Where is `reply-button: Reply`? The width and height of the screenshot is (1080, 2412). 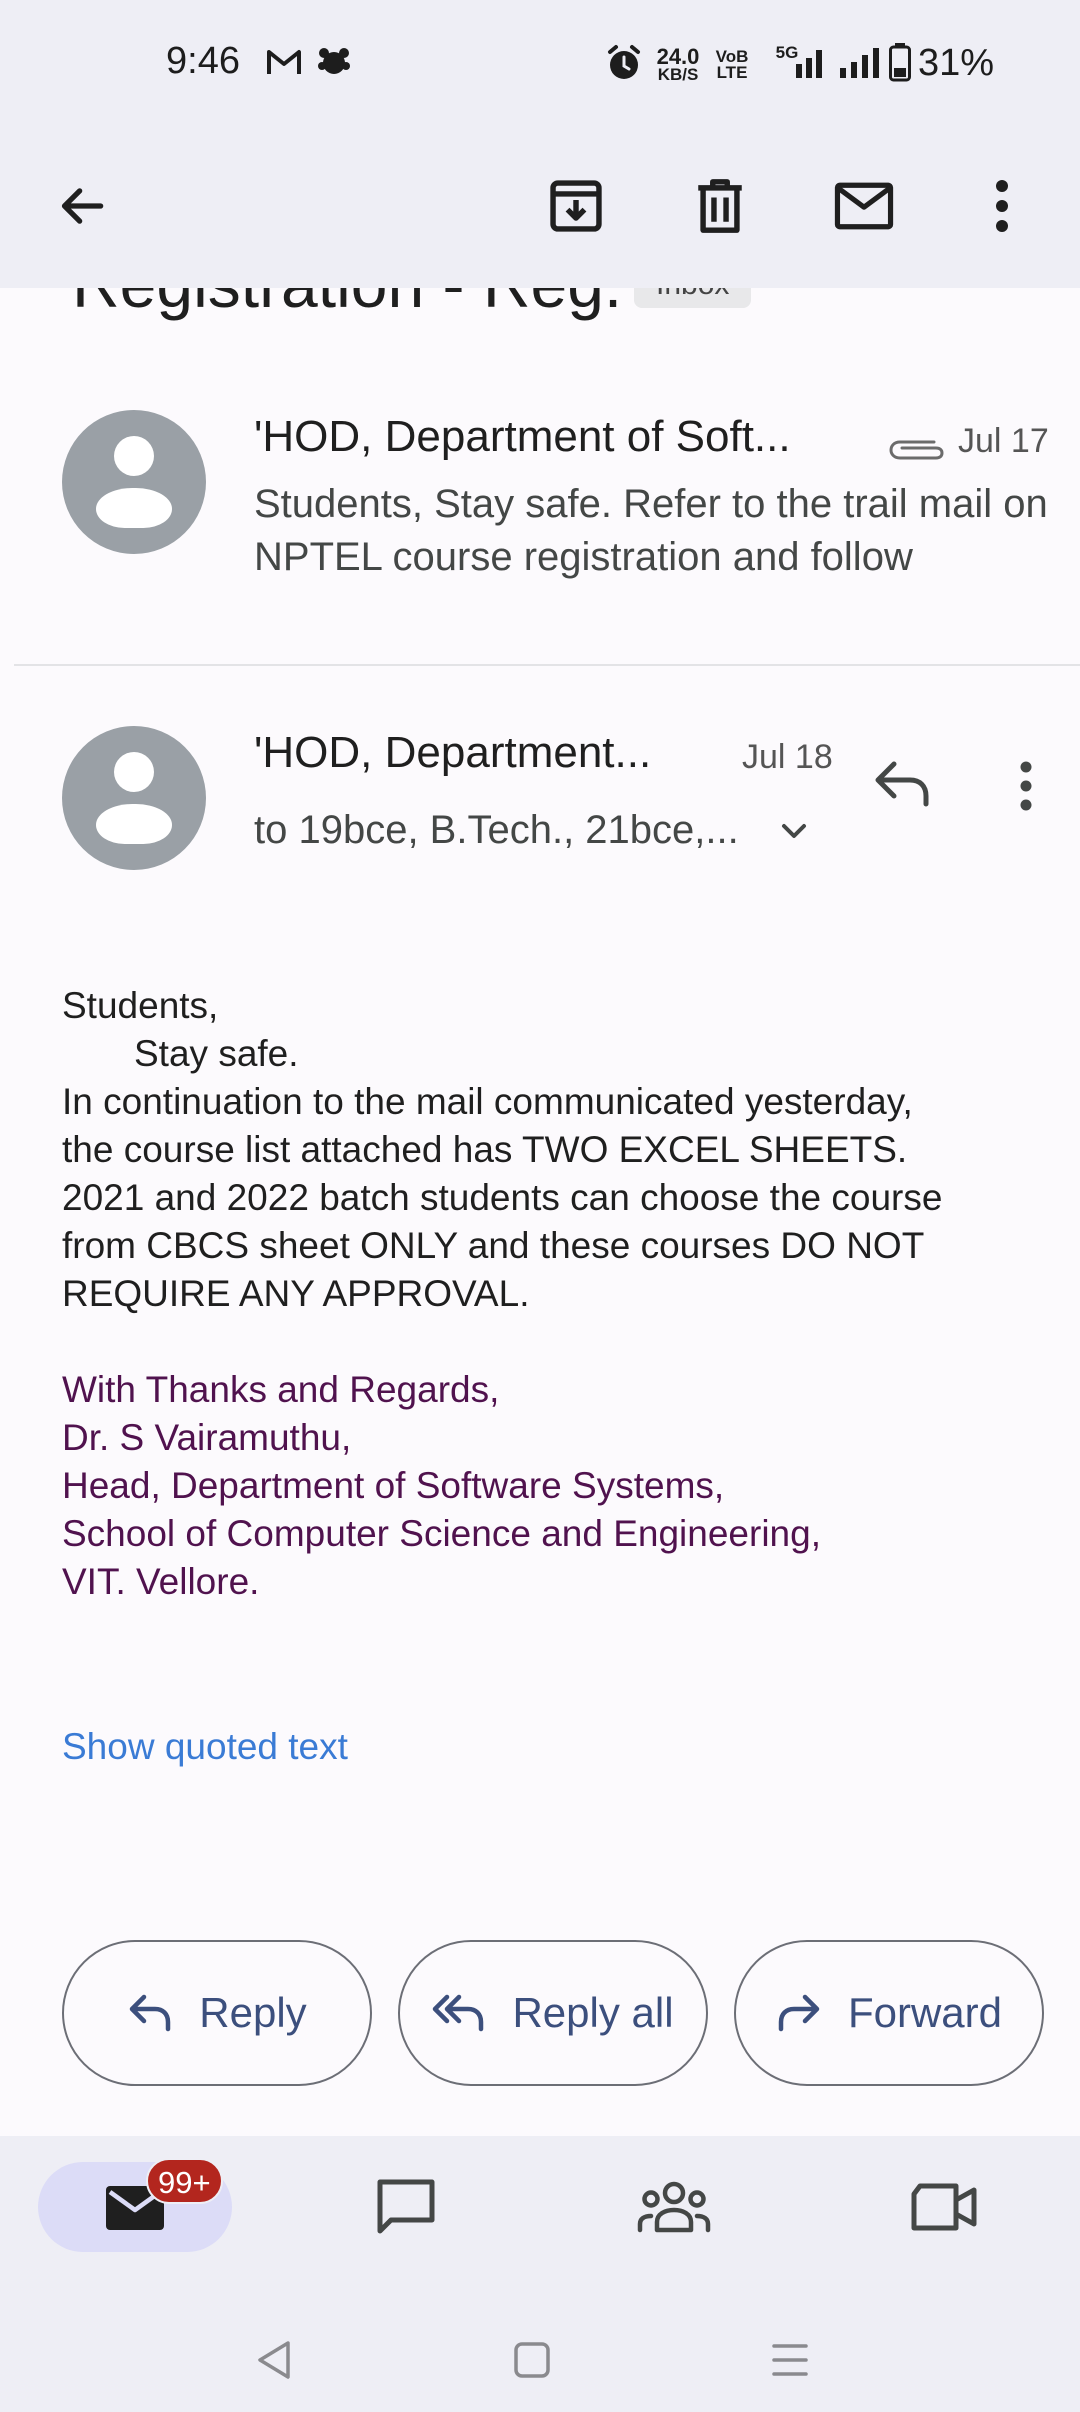 reply-button: Reply is located at coordinates (217, 2013).